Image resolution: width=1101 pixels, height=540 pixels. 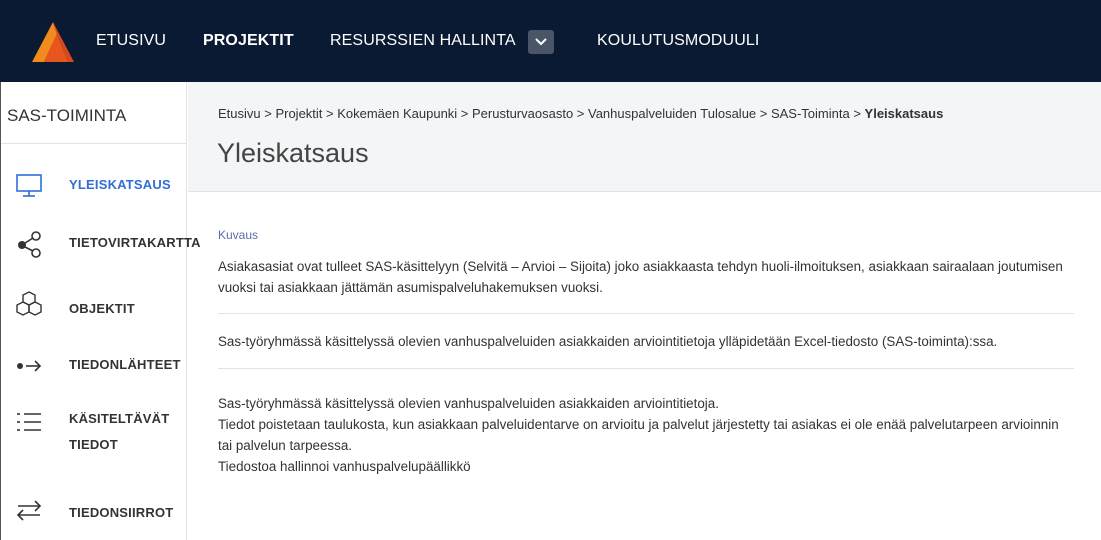 I want to click on nav-projektit: PROJEKTIT, so click(x=248, y=41).